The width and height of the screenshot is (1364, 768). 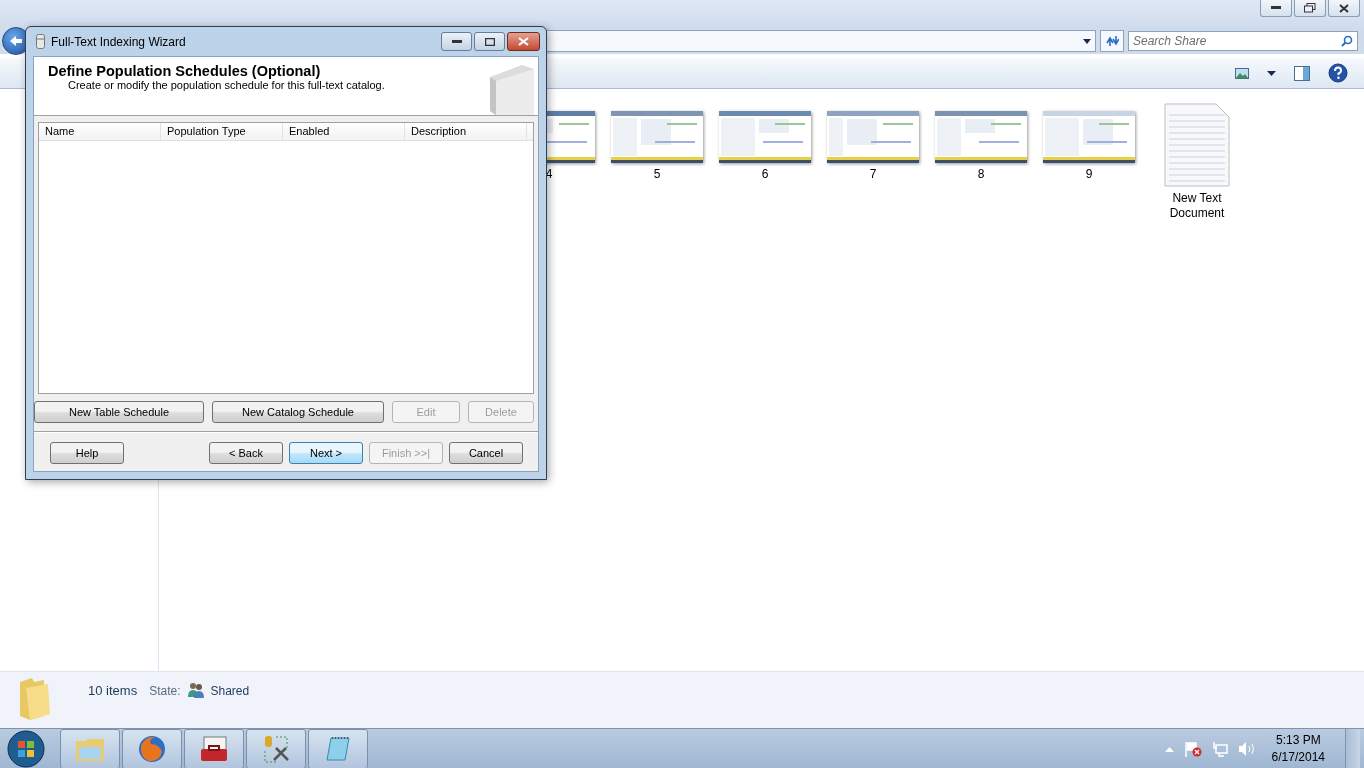 I want to click on browser-taskbar-button, so click(x=152, y=748).